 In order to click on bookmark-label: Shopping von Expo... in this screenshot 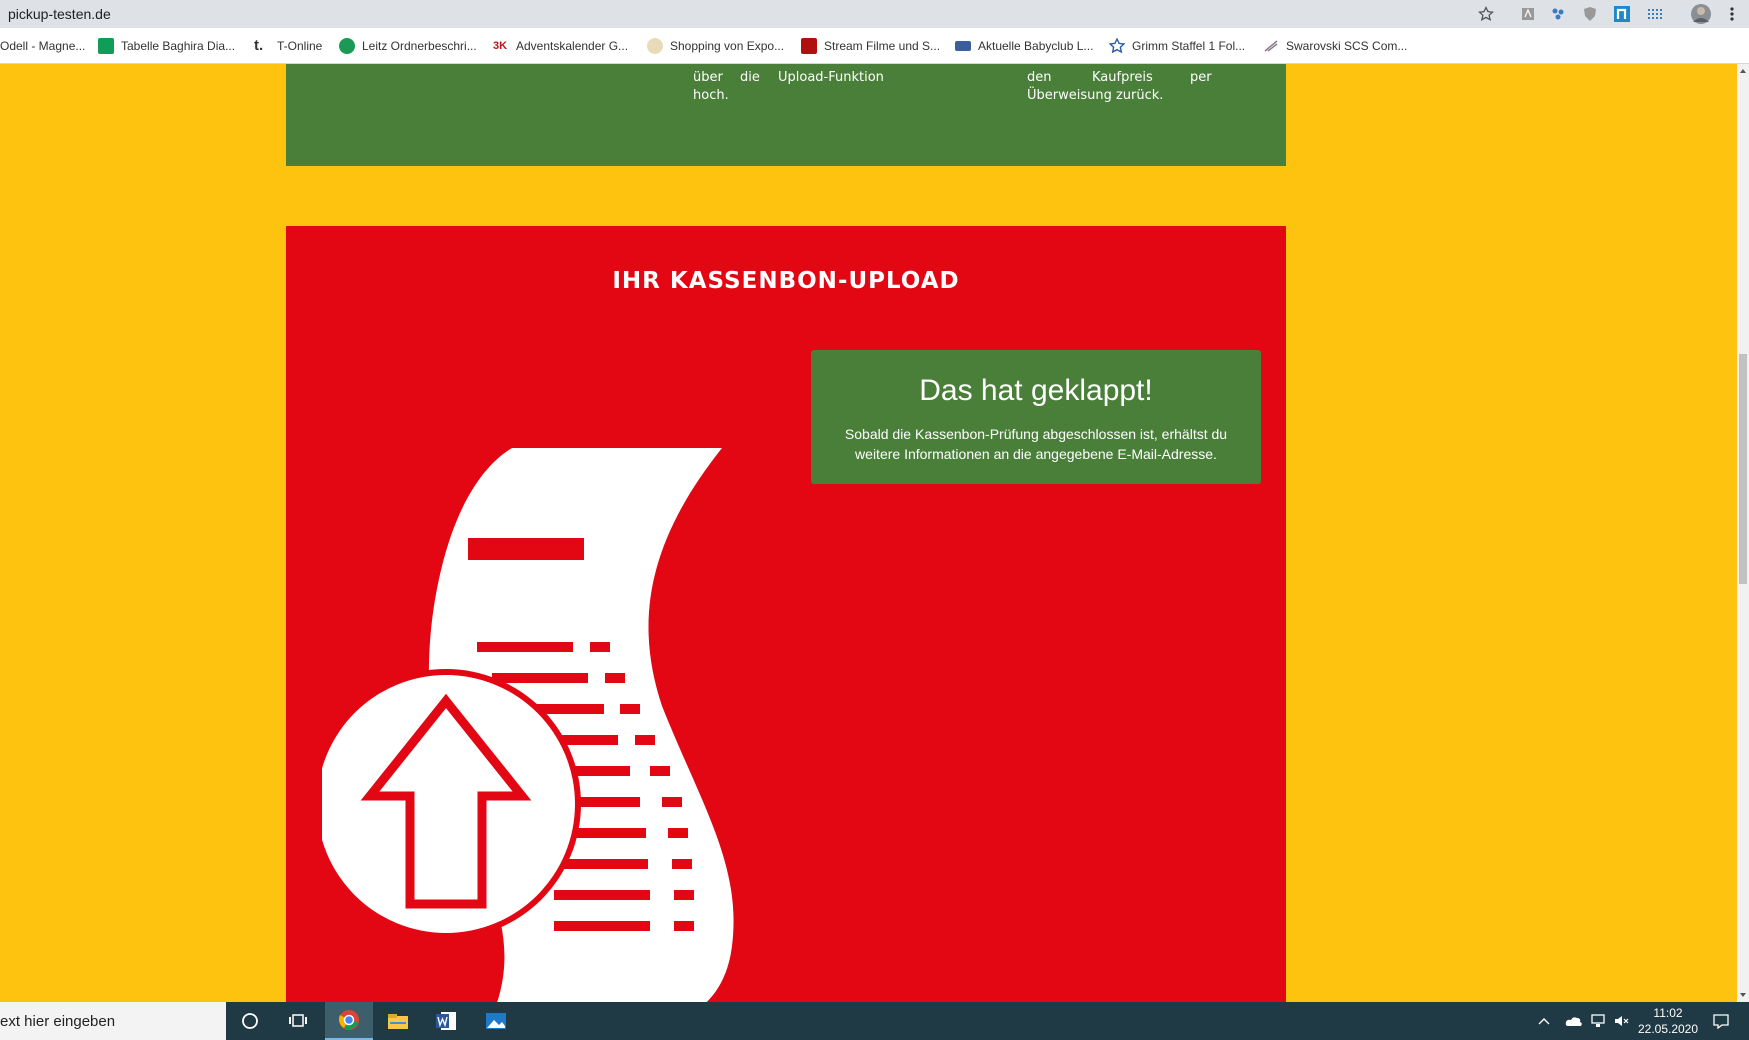, I will do `click(727, 46)`.